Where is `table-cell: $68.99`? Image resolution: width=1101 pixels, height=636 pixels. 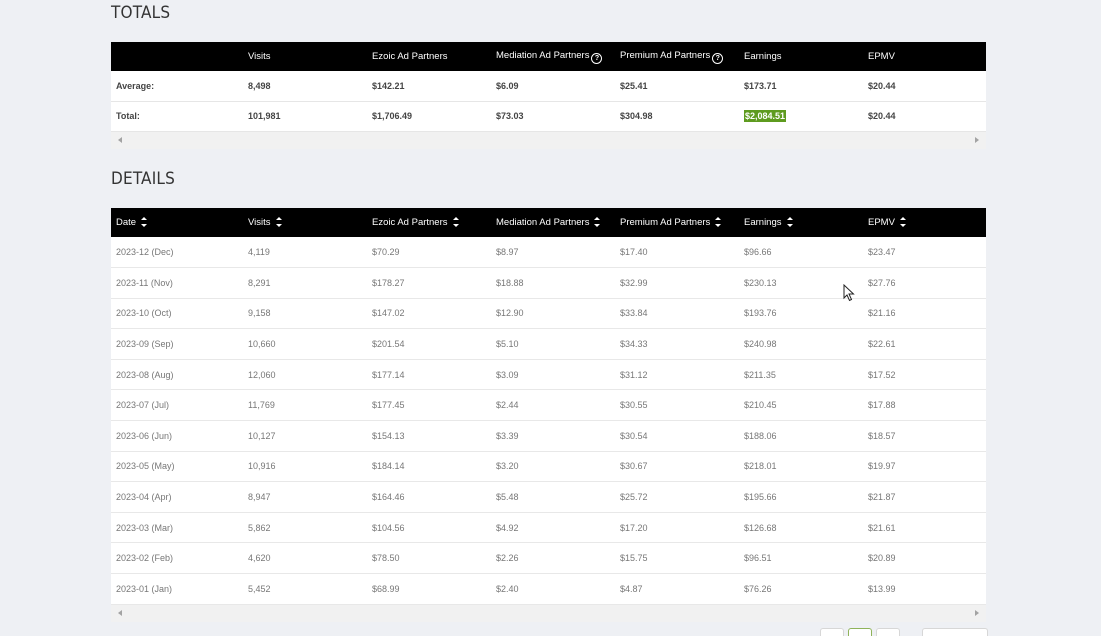
table-cell: $68.99 is located at coordinates (386, 588).